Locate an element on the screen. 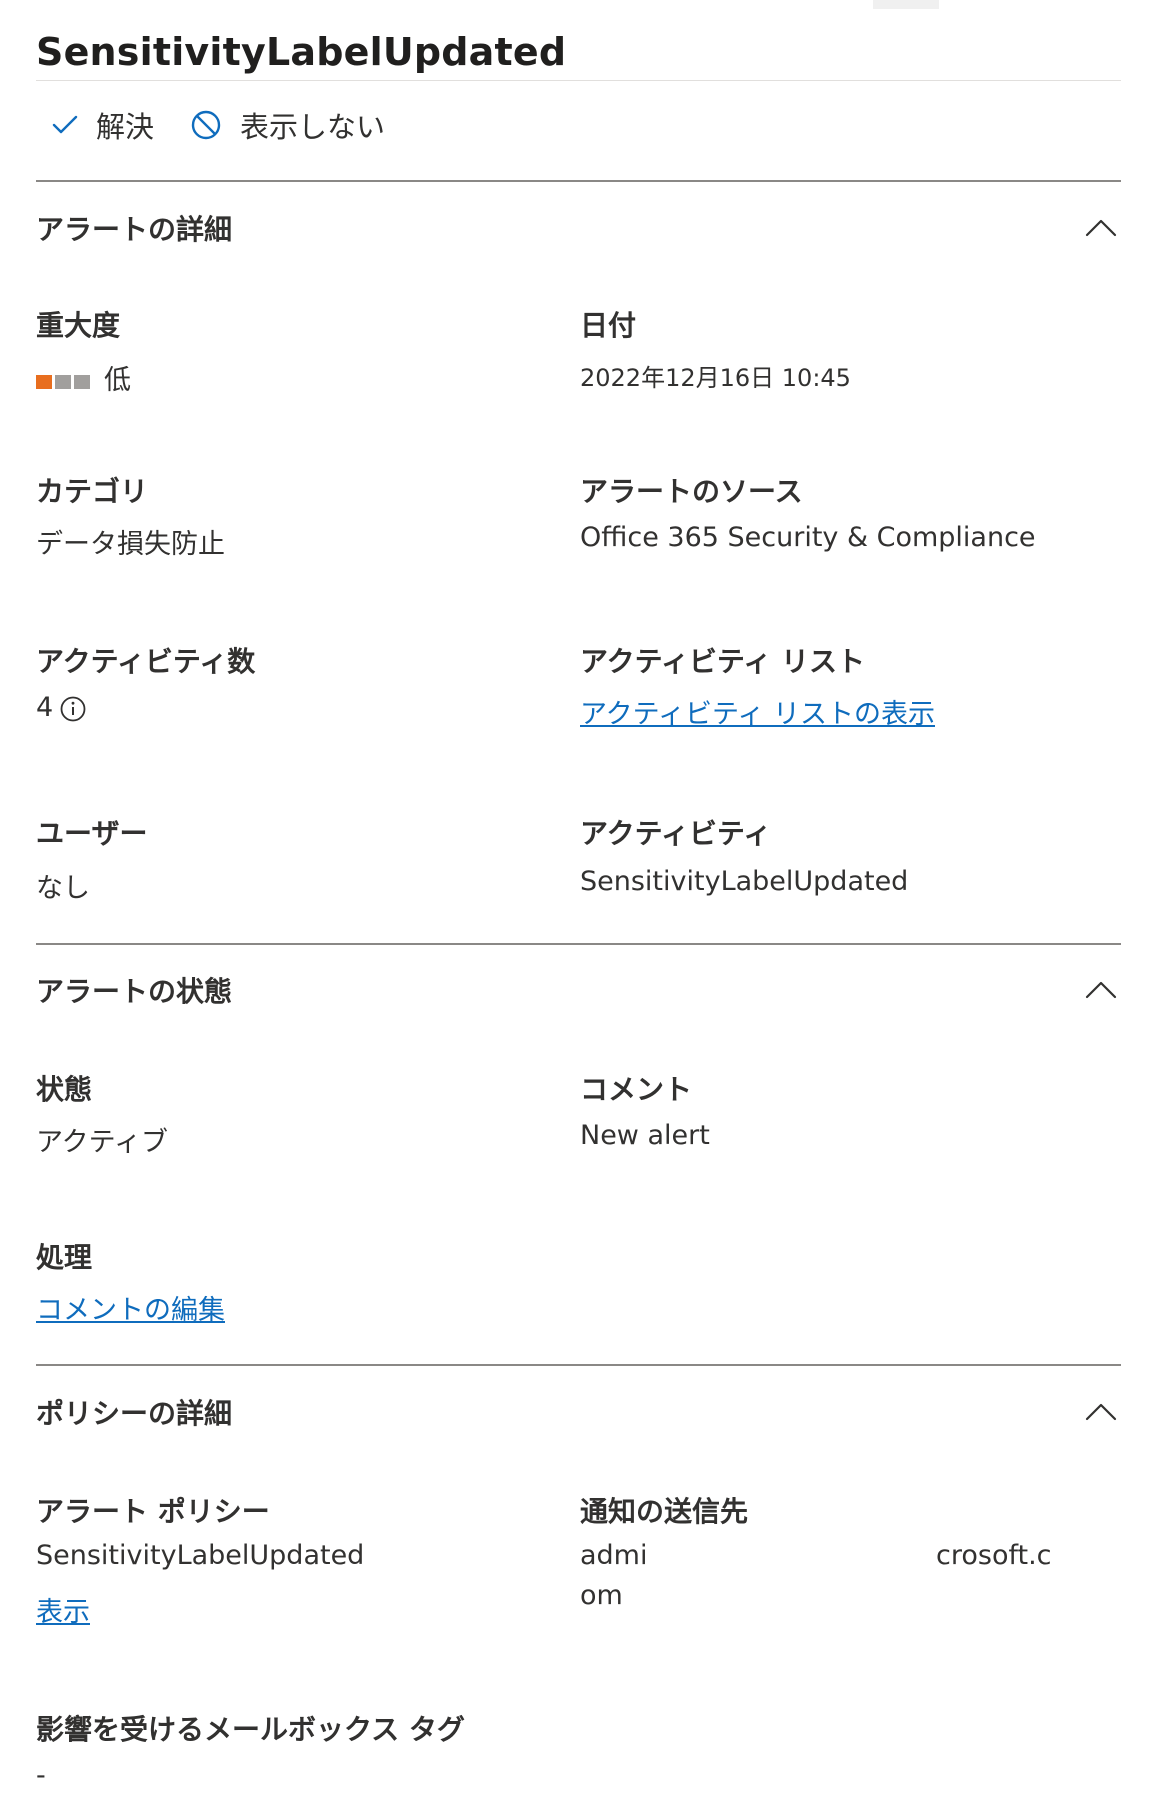  activity-list-label: アクティビティ リスト is located at coordinates (722, 661).